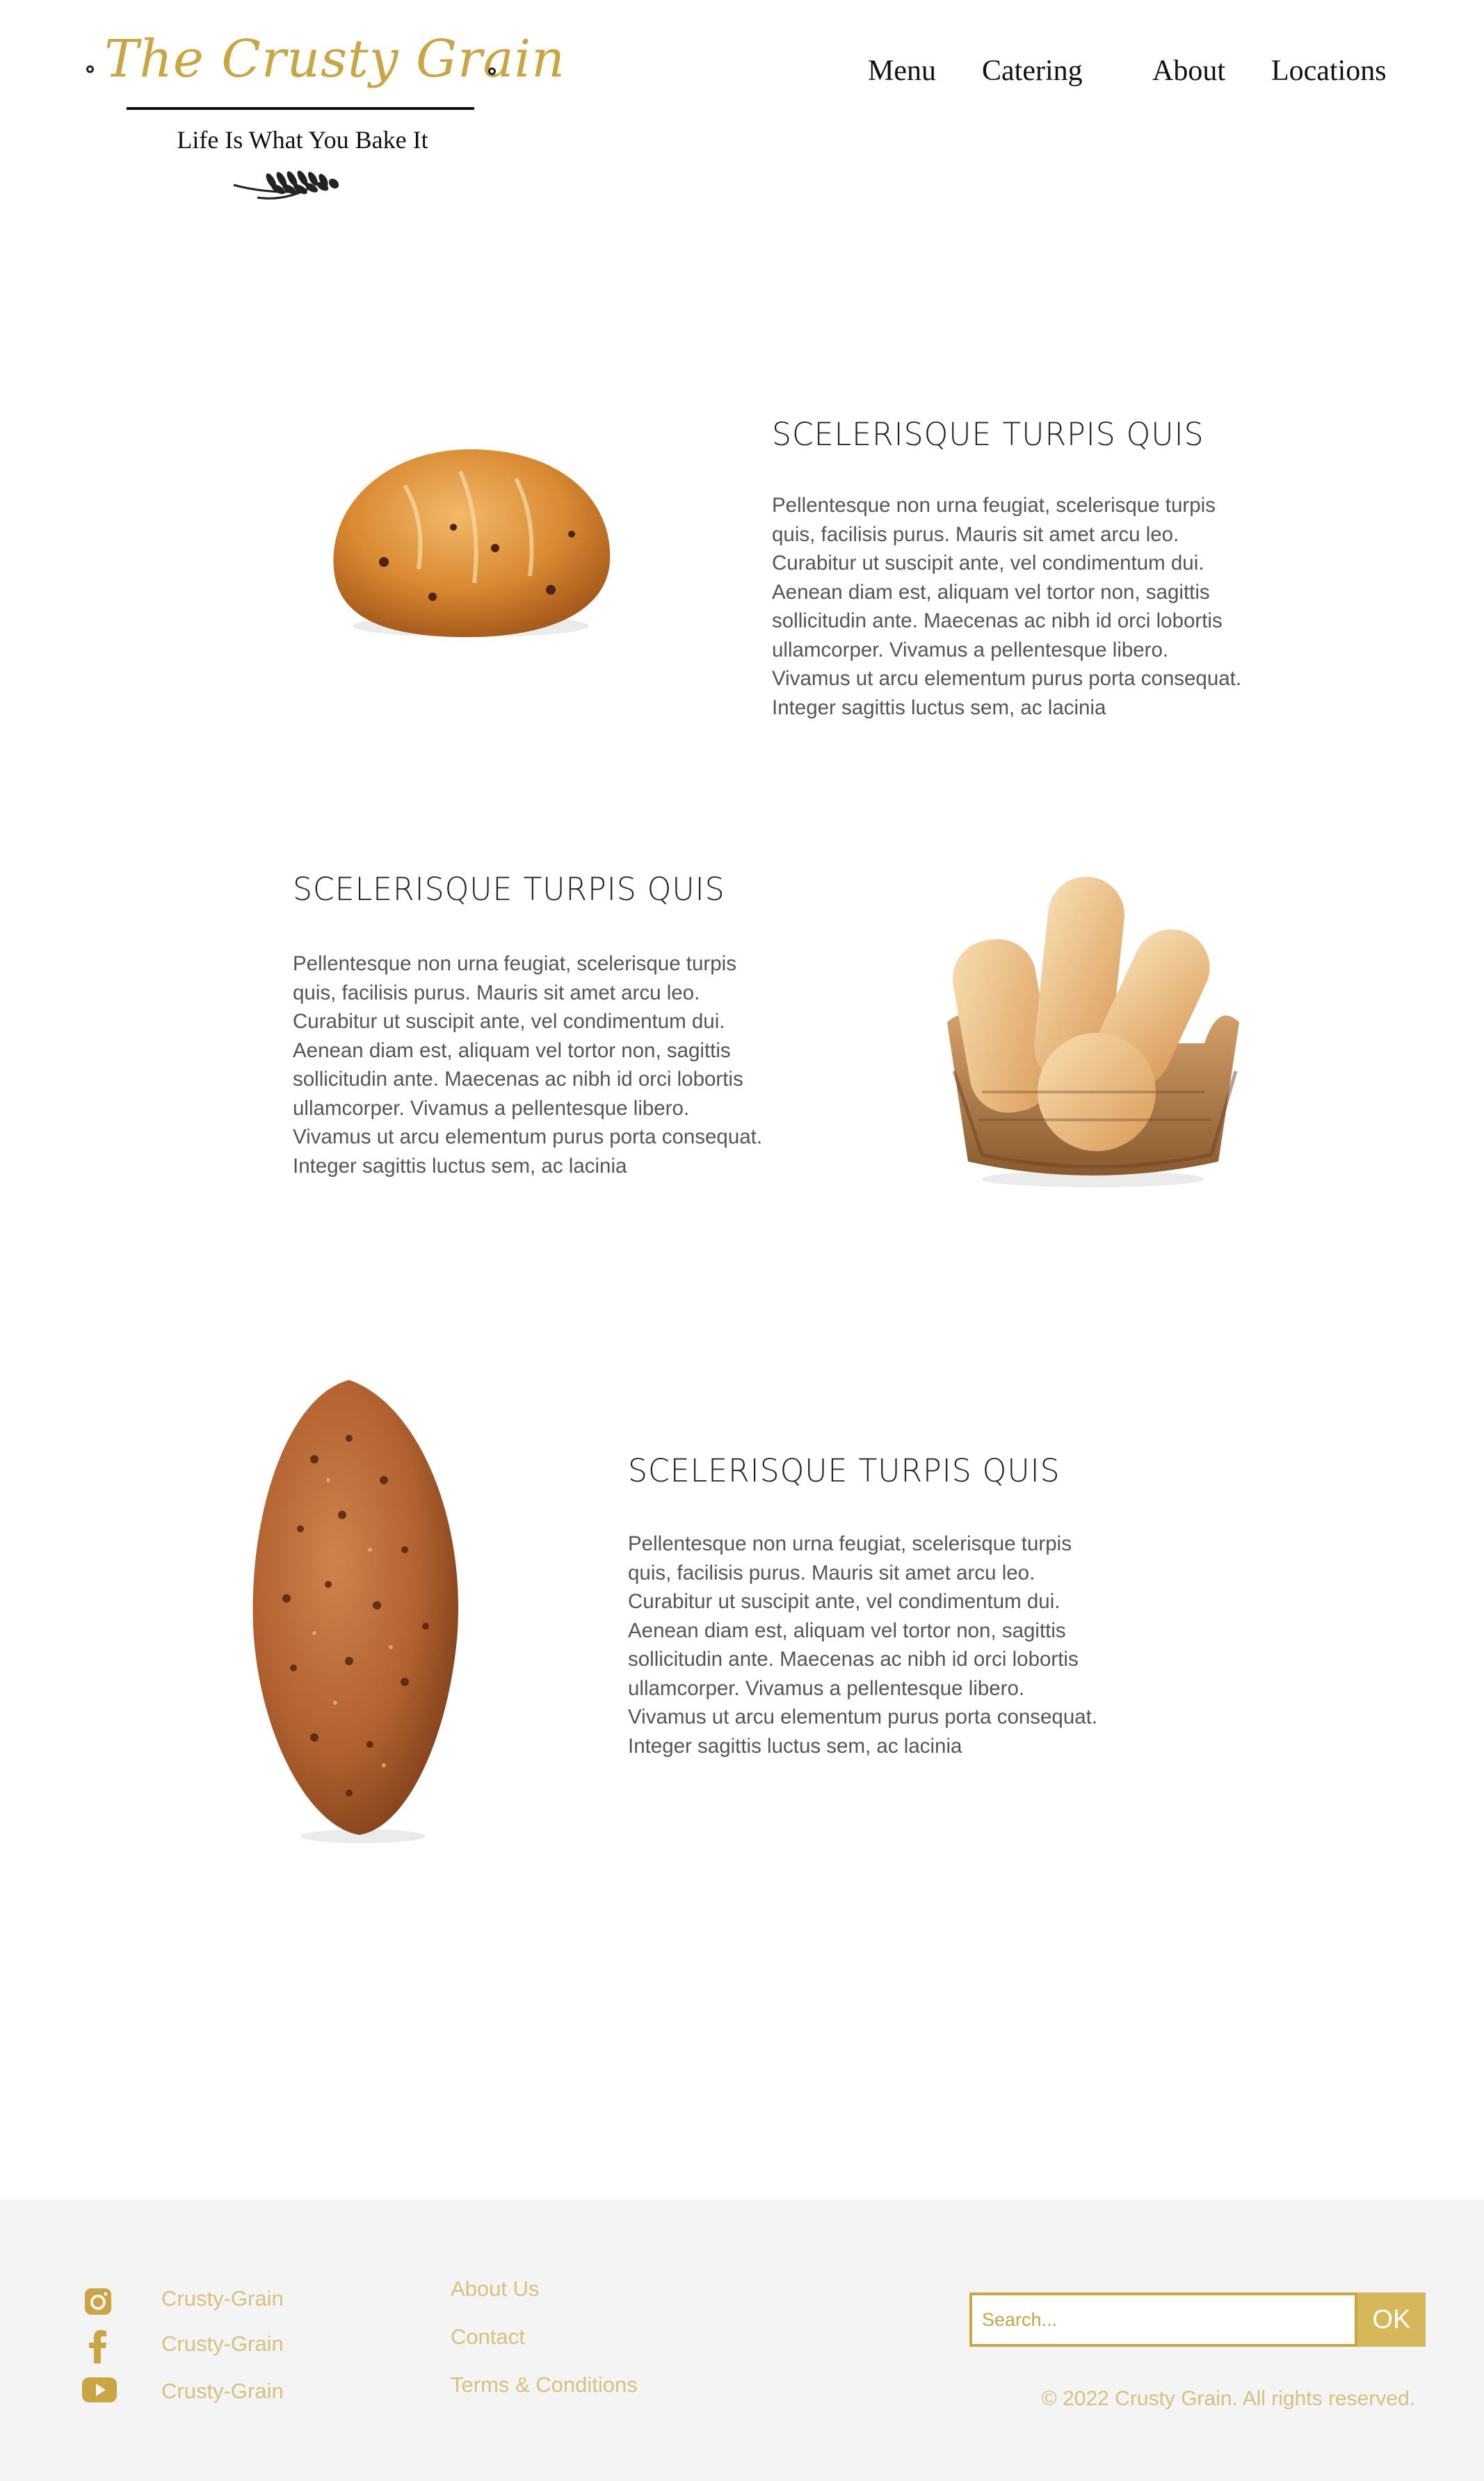  Describe the element at coordinates (1391, 2320) in the screenshot. I see `search-ok-button: OK` at that location.